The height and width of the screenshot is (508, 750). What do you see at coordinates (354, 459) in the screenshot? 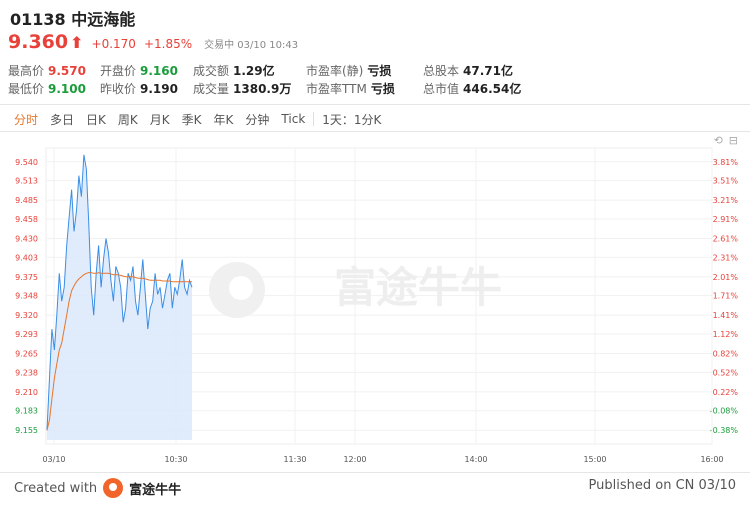
I see `x-tick: 12:00` at bounding box center [354, 459].